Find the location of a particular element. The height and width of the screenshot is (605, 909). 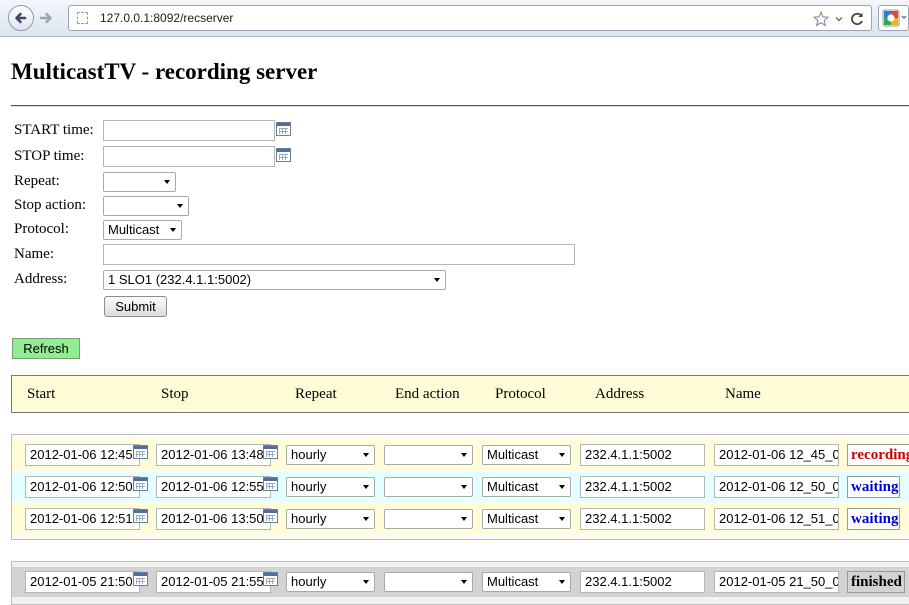

back-arrow-icon is located at coordinates (21, 18).